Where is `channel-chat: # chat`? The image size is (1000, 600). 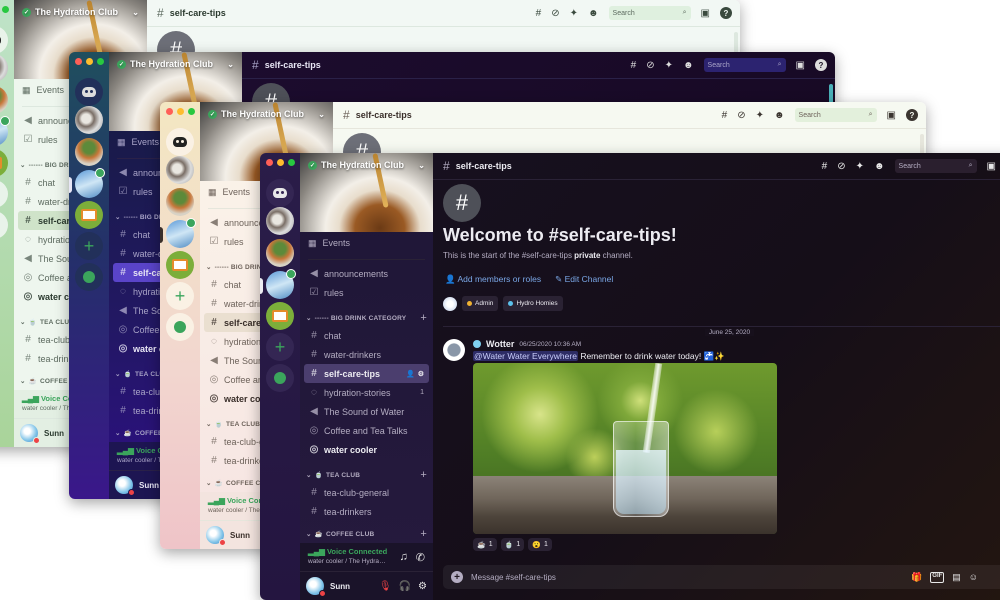
channel-chat: # chat is located at coordinates (366, 335).